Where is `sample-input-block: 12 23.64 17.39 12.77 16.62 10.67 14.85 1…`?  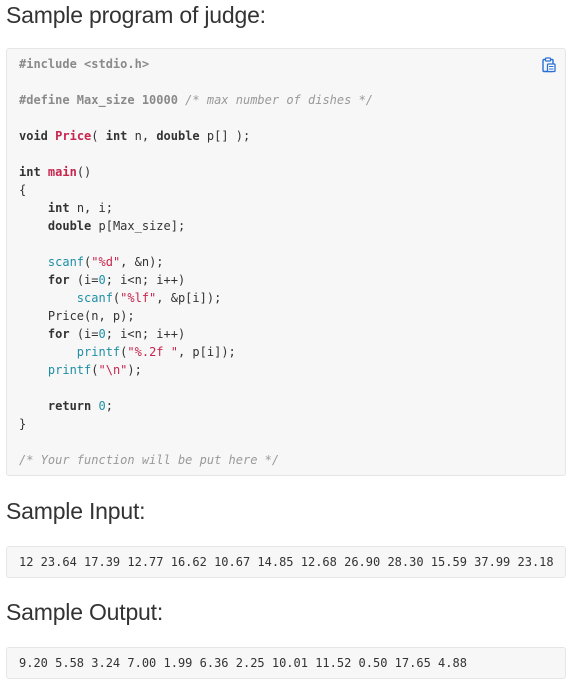 sample-input-block: 12 23.64 17.39 12.77 16.62 10.67 14.85 1… is located at coordinates (286, 562).